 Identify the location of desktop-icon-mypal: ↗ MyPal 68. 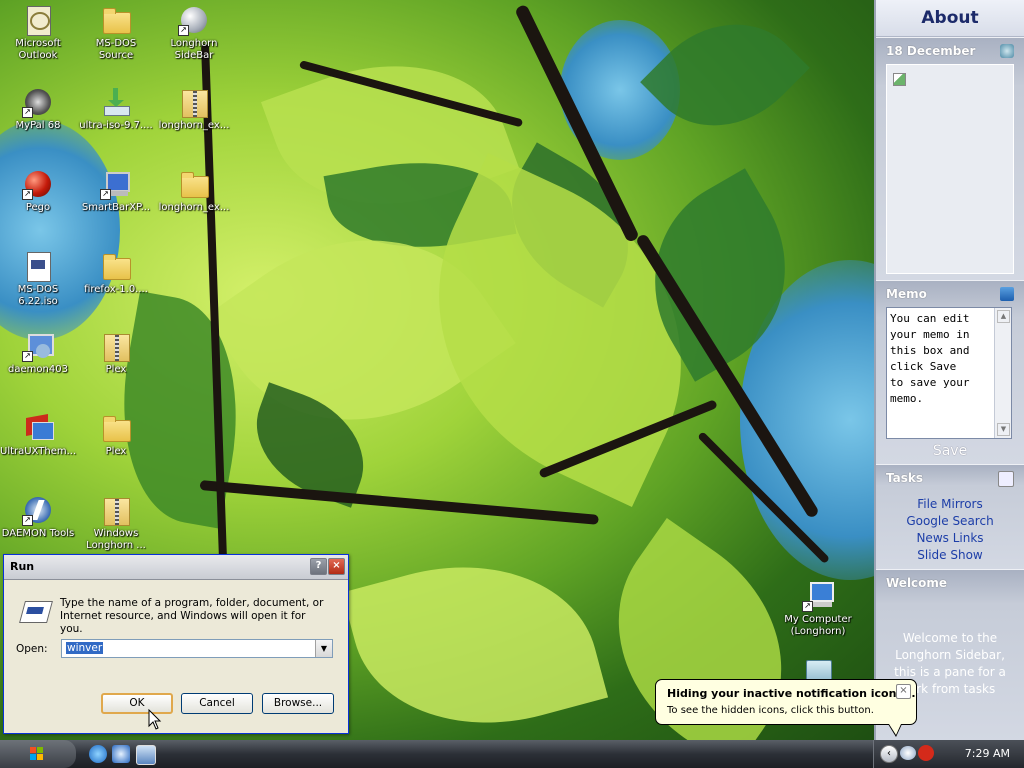
(38, 109).